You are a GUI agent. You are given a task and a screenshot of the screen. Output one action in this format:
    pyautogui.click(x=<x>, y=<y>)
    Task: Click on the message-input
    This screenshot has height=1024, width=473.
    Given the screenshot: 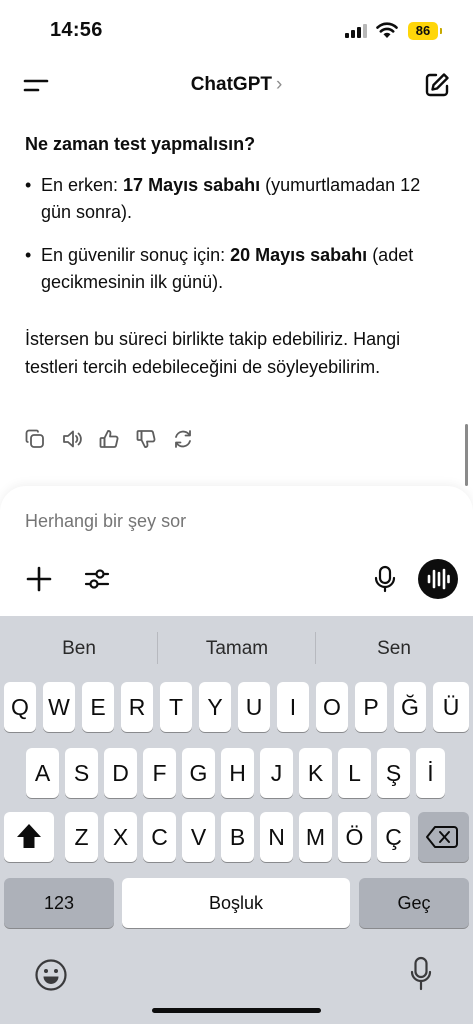 What is the action you would take?
    pyautogui.click(x=235, y=521)
    